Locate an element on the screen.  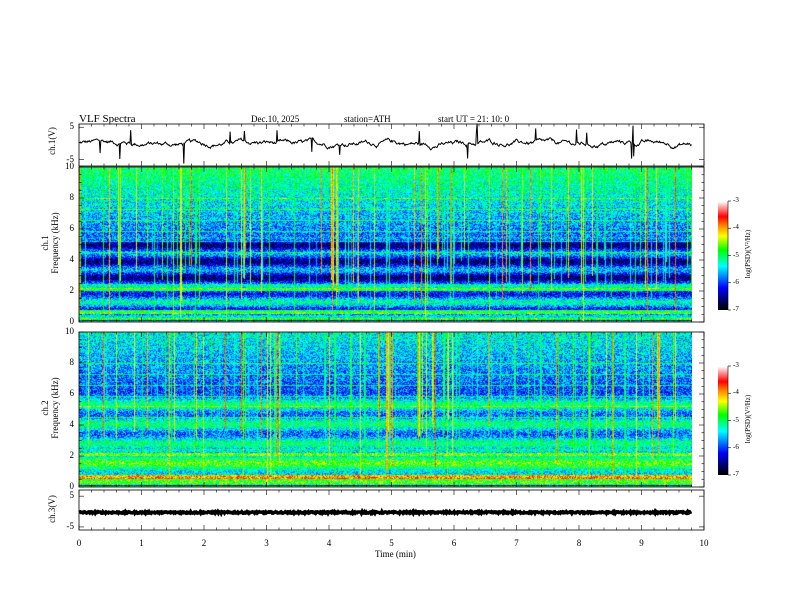
x-tick-label: 0 is located at coordinates (79, 543).